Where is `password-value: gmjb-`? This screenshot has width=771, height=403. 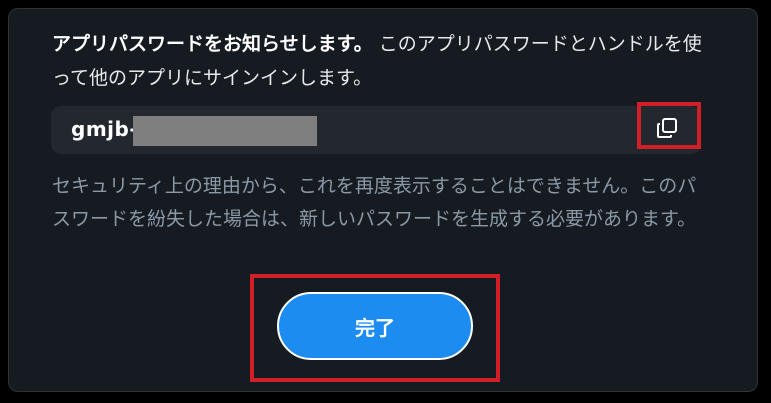 password-value: gmjb- is located at coordinates (105, 129).